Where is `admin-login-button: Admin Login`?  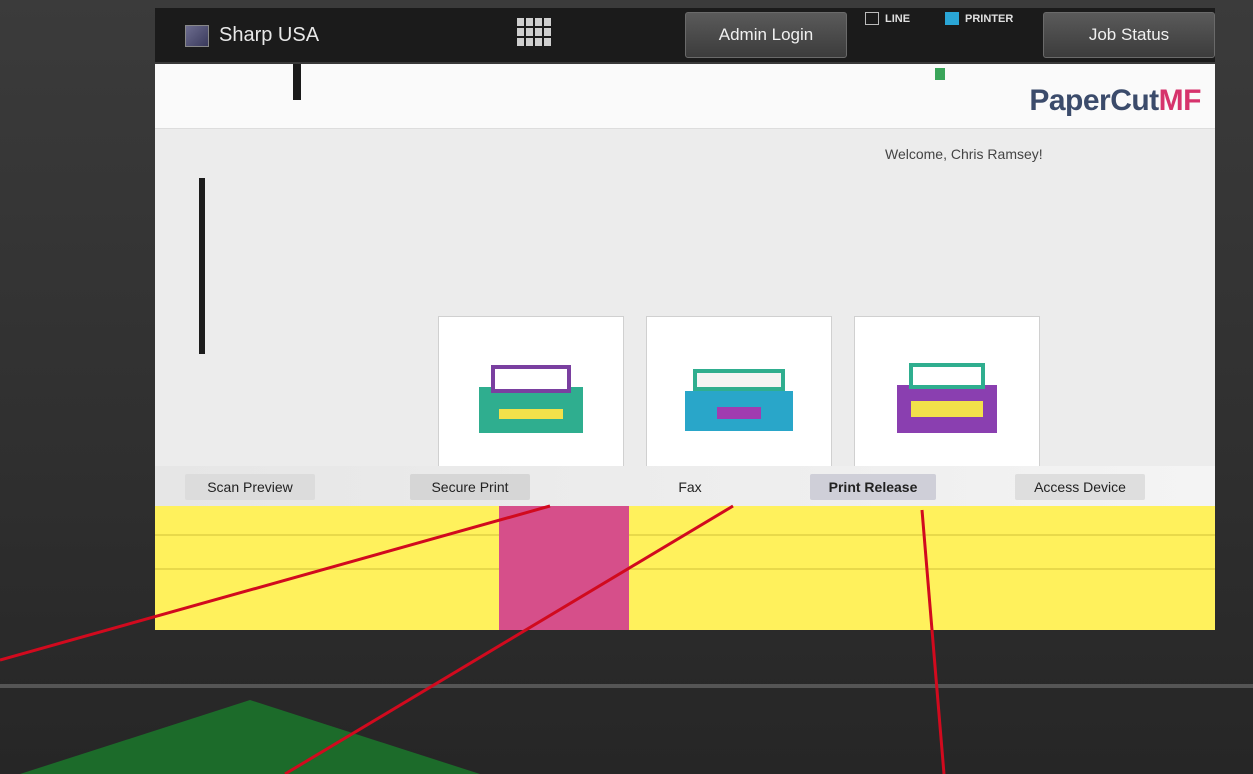 admin-login-button: Admin Login is located at coordinates (766, 35).